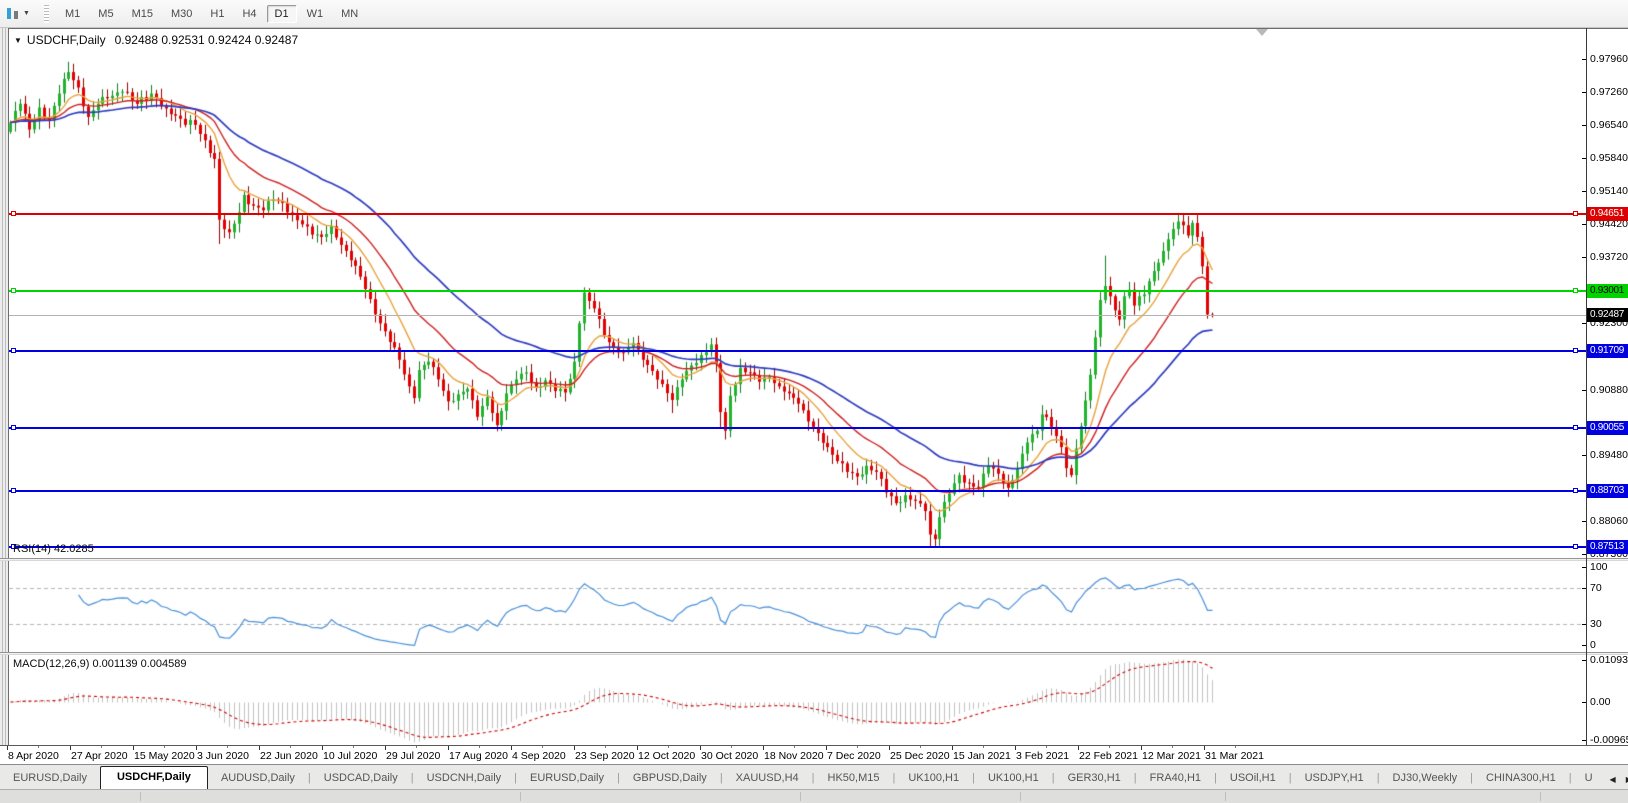  What do you see at coordinates (797, 490) in the screenshot?
I see `hline-support-0.88703` at bounding box center [797, 490].